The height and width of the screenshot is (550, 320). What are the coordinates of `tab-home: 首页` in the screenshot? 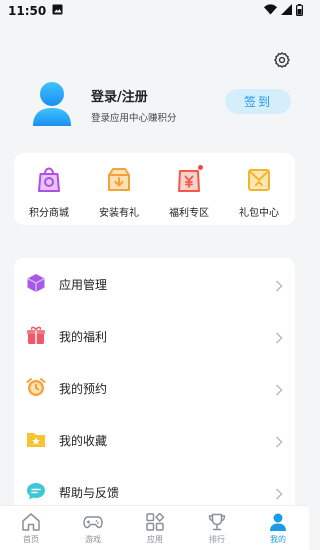 It's located at (31, 528).